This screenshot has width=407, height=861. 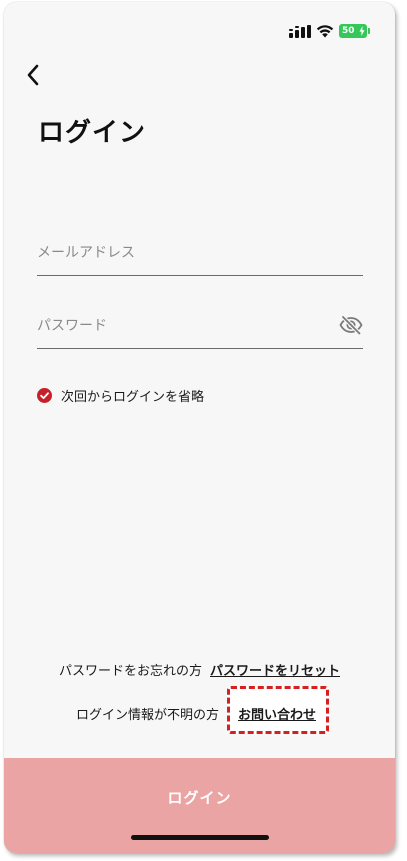 What do you see at coordinates (351, 325) in the screenshot?
I see `eye-off-icon` at bounding box center [351, 325].